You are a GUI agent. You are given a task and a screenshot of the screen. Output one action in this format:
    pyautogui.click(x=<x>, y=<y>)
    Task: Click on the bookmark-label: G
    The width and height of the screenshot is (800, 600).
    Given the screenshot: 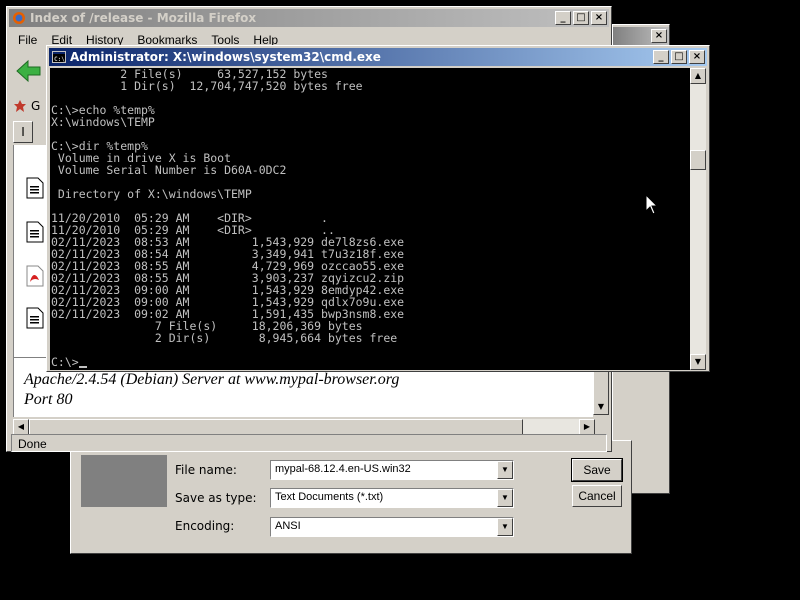 What is the action you would take?
    pyautogui.click(x=35, y=106)
    